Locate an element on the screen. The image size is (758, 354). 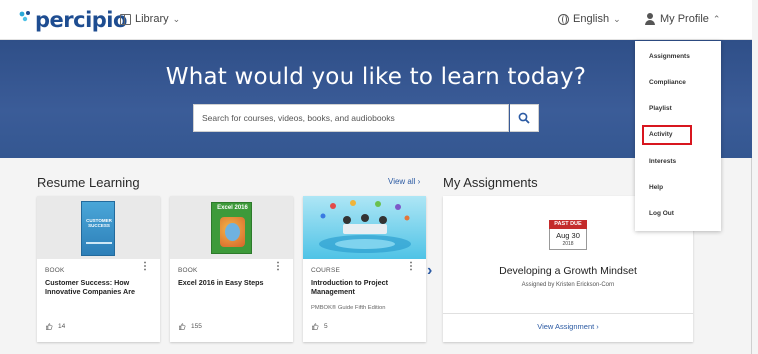
assigned-by: Assigned by Kristen Erickson-Corn is located at coordinates (568, 285).